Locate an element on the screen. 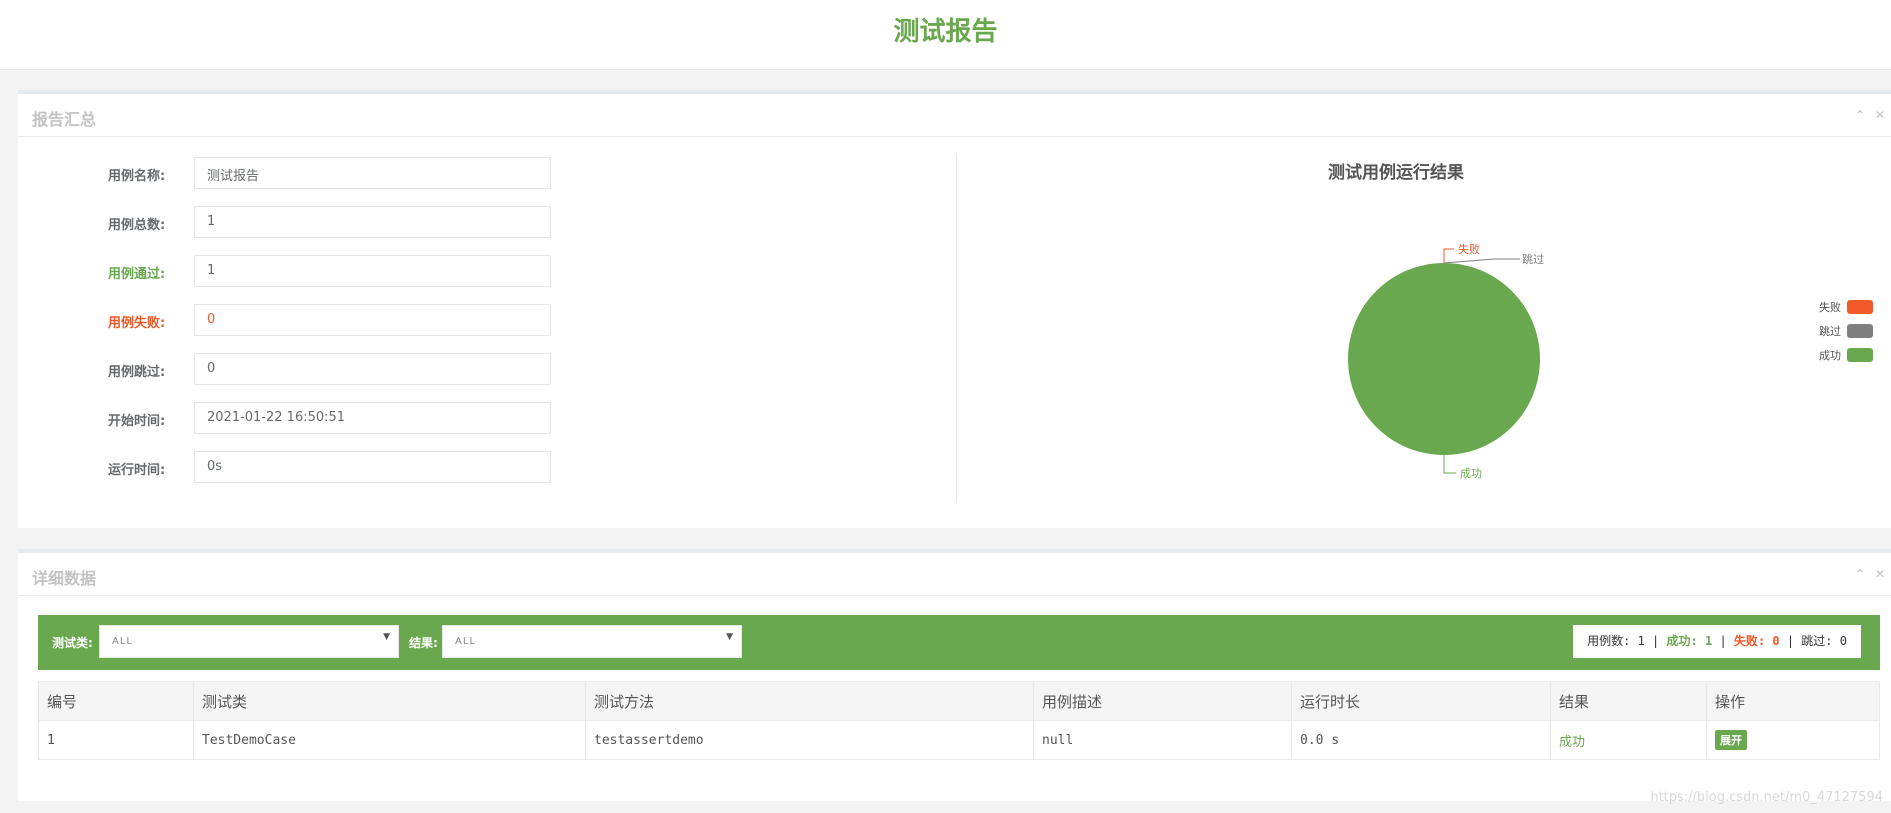 This screenshot has width=1891, height=813. field-label: 用例通过: is located at coordinates (137, 274).